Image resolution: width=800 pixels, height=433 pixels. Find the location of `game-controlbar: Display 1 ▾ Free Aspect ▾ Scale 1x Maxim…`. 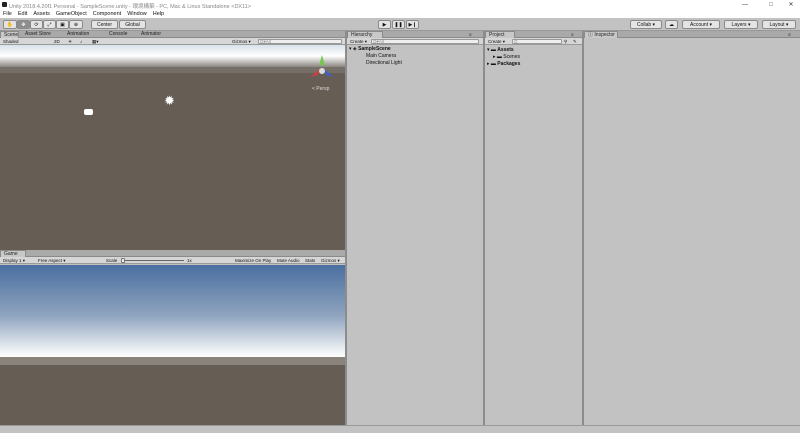

game-controlbar: Display 1 ▾ Free Aspect ▾ Scale 1x Maxim… is located at coordinates (172, 260).